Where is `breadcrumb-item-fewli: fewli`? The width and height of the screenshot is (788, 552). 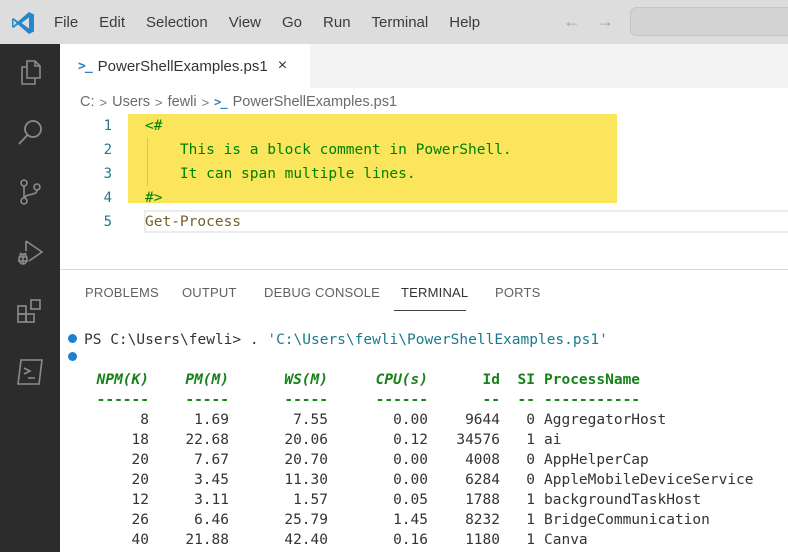 breadcrumb-item-fewli: fewli is located at coordinates (182, 102).